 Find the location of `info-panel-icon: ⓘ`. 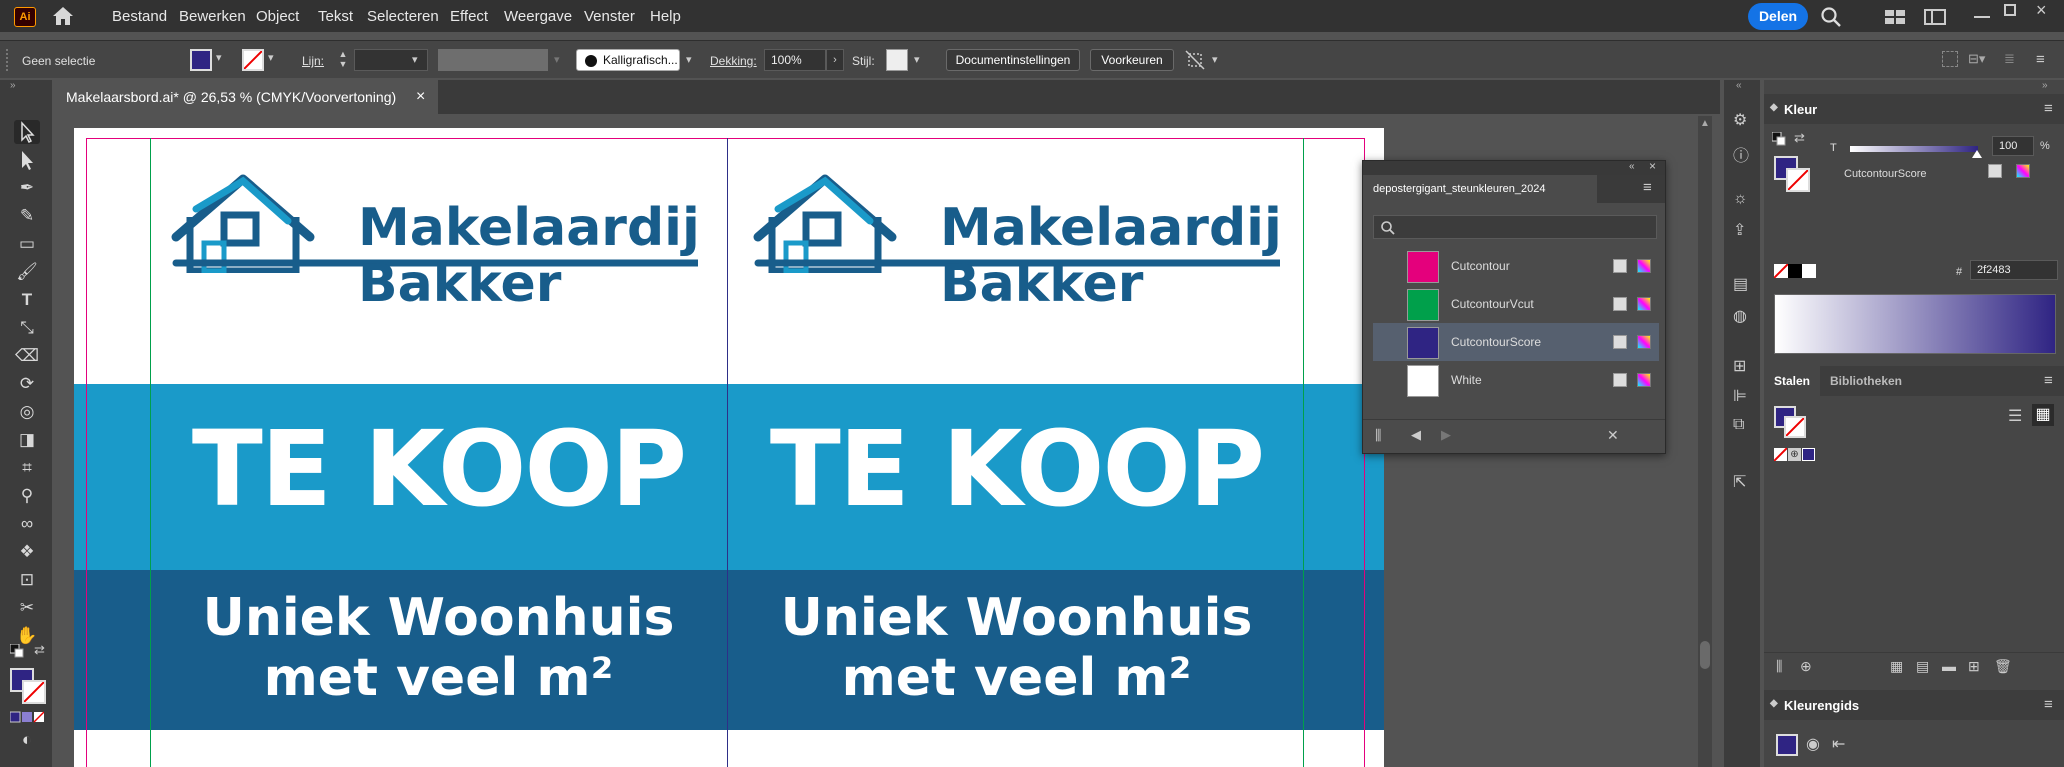

info-panel-icon: ⓘ is located at coordinates (1741, 154).